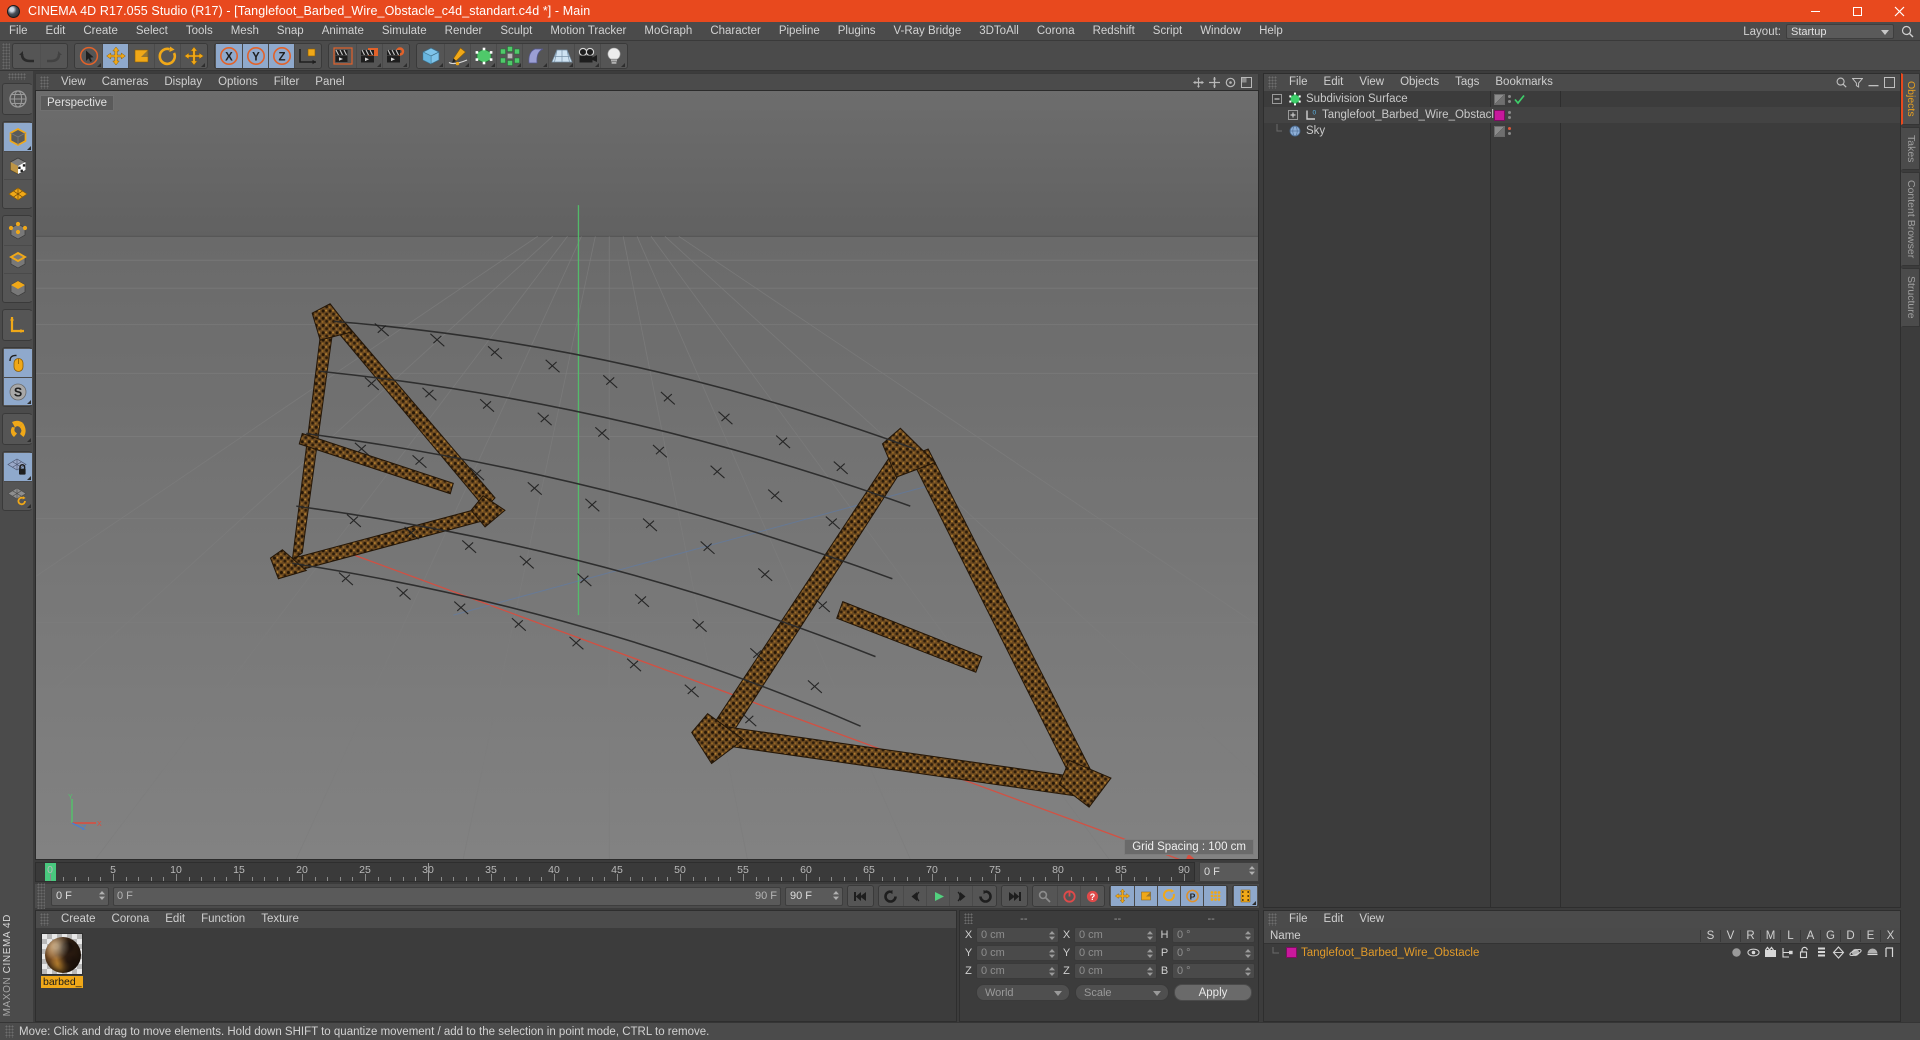 The image size is (1920, 1040). What do you see at coordinates (1230, 82) in the screenshot?
I see `rotate-view-icon` at bounding box center [1230, 82].